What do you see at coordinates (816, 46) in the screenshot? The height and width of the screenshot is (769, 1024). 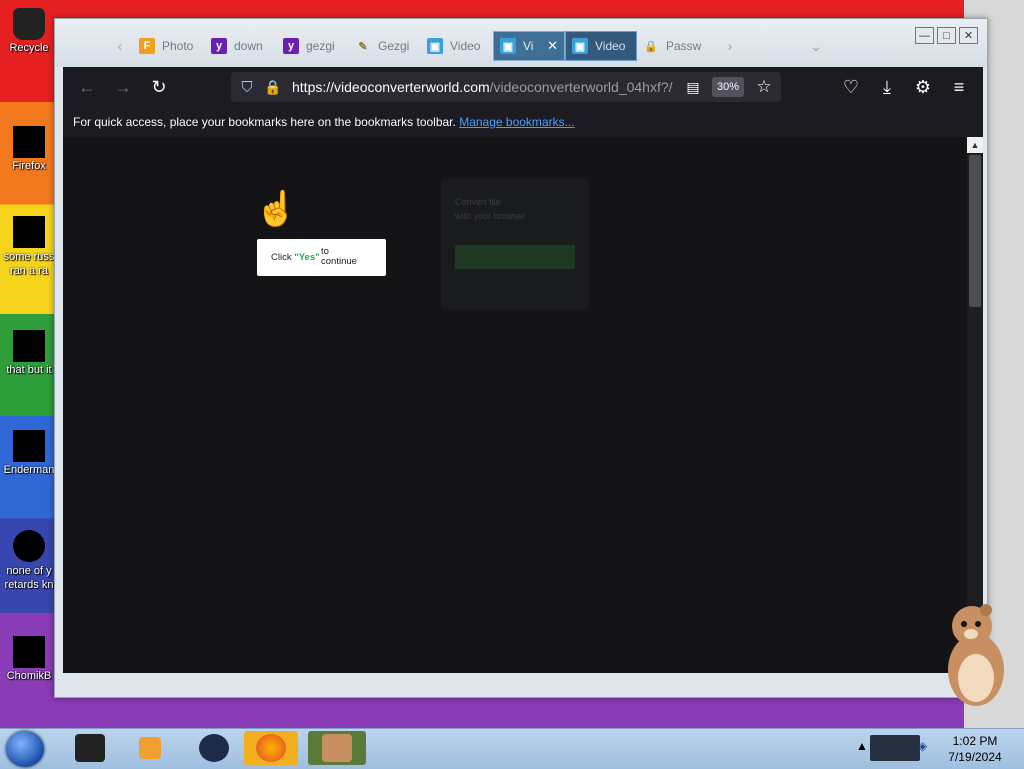 I see `list-all-tabs-icon: ⌄` at bounding box center [816, 46].